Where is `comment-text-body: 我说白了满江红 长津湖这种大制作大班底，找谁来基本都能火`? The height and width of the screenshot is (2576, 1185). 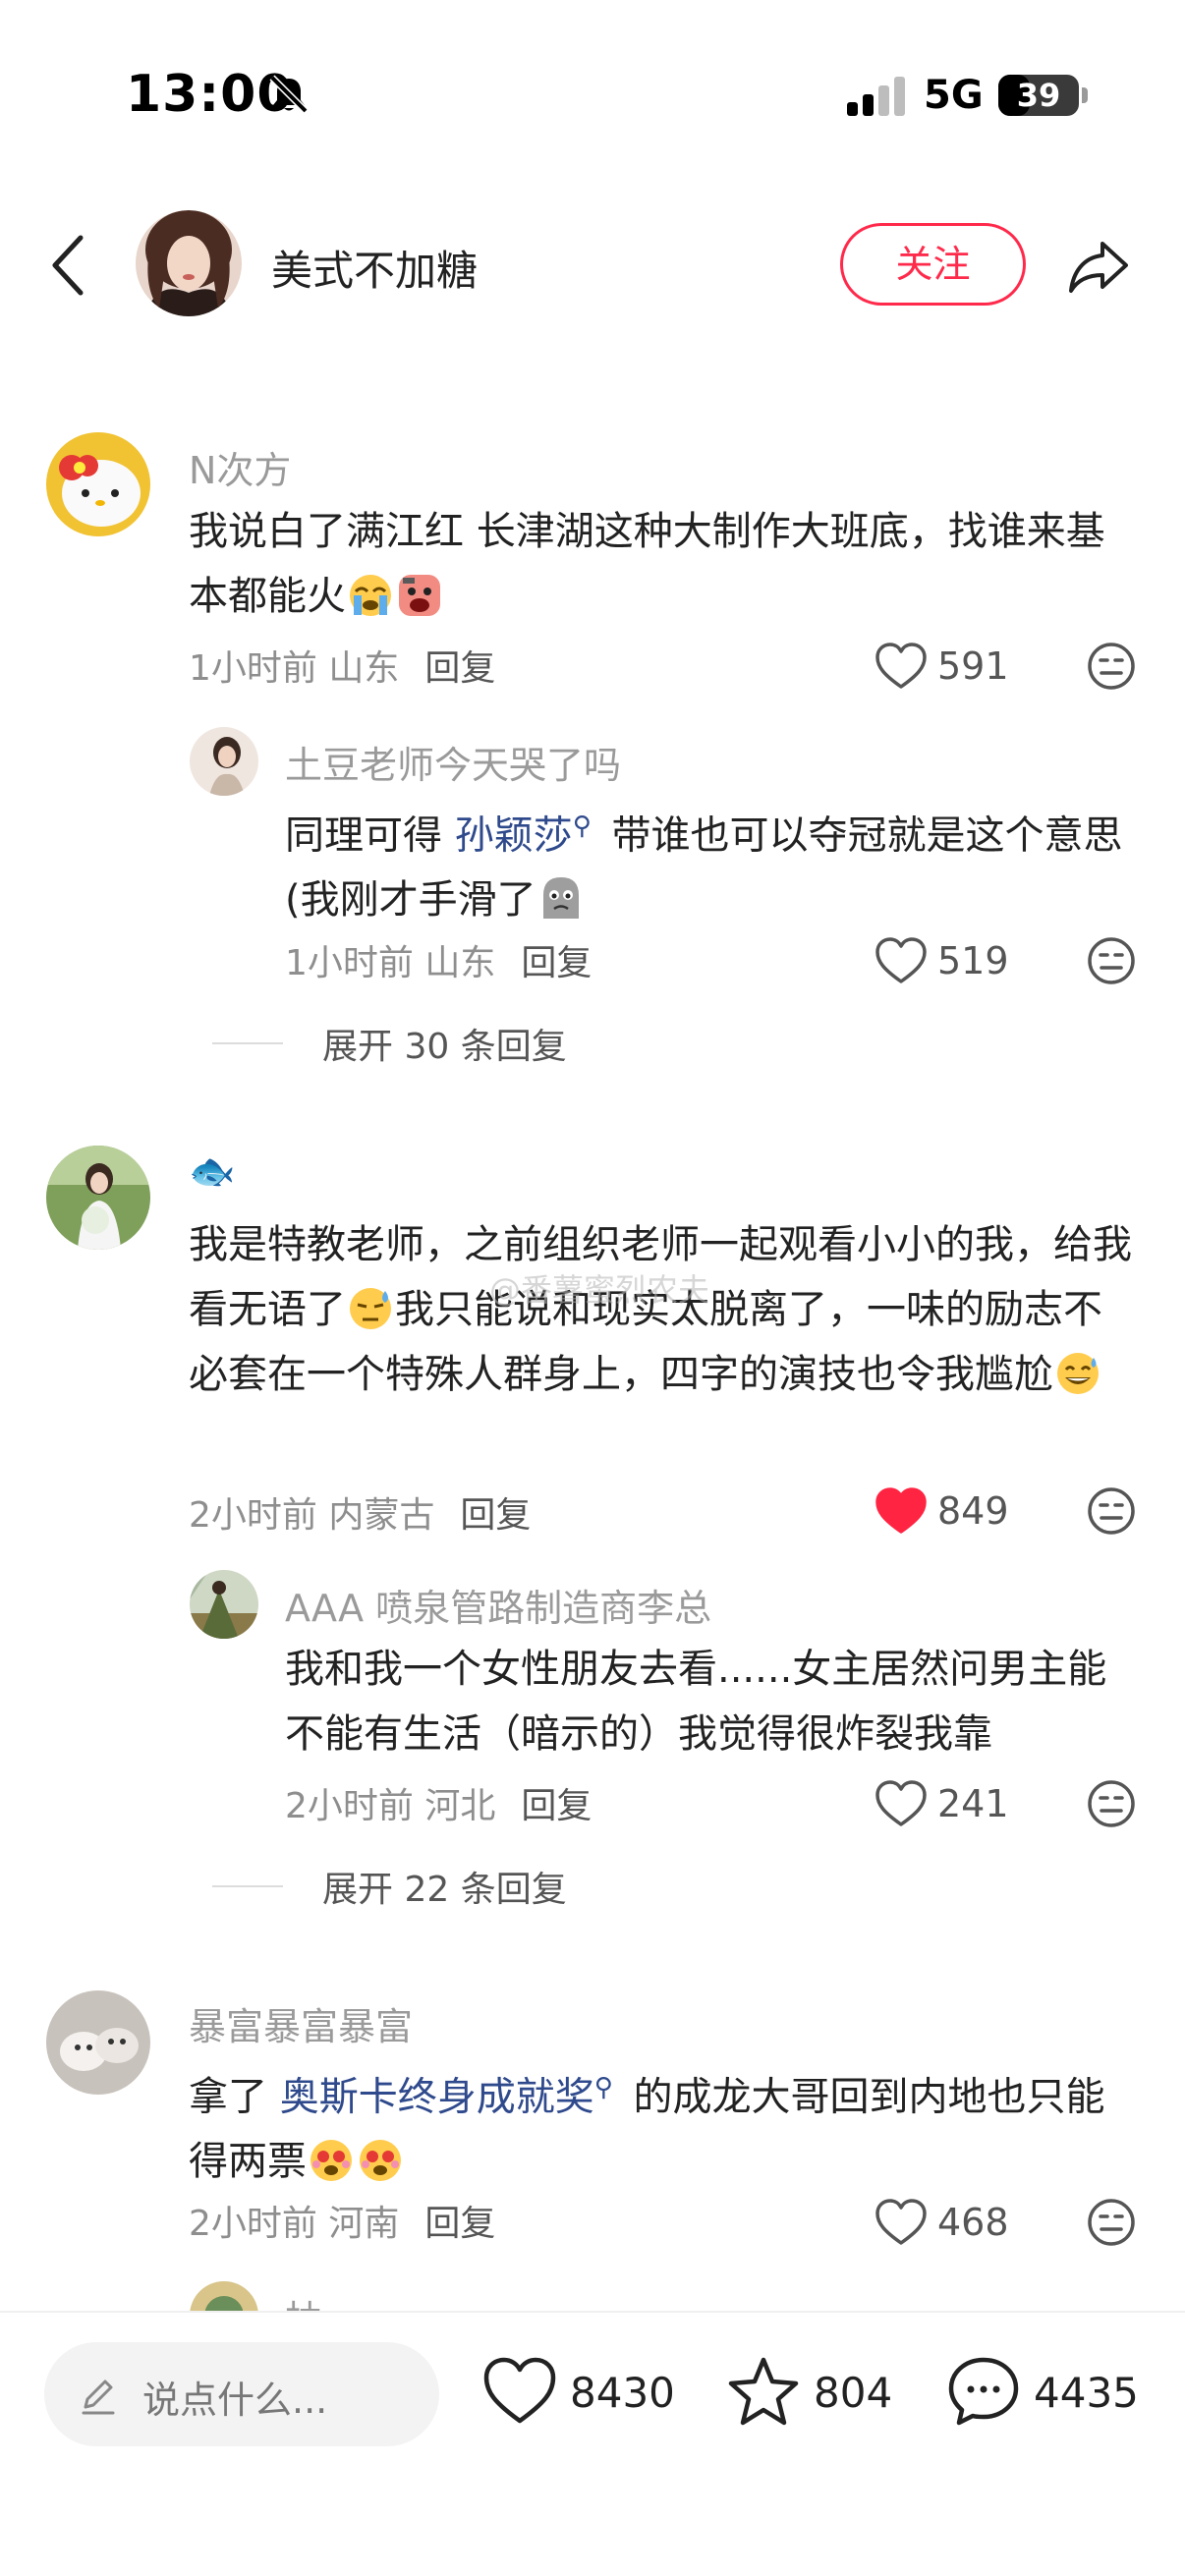 comment-text-body: 我说白了满江红 长津湖这种大制作大班底，找谁来基本都能火 is located at coordinates (647, 564).